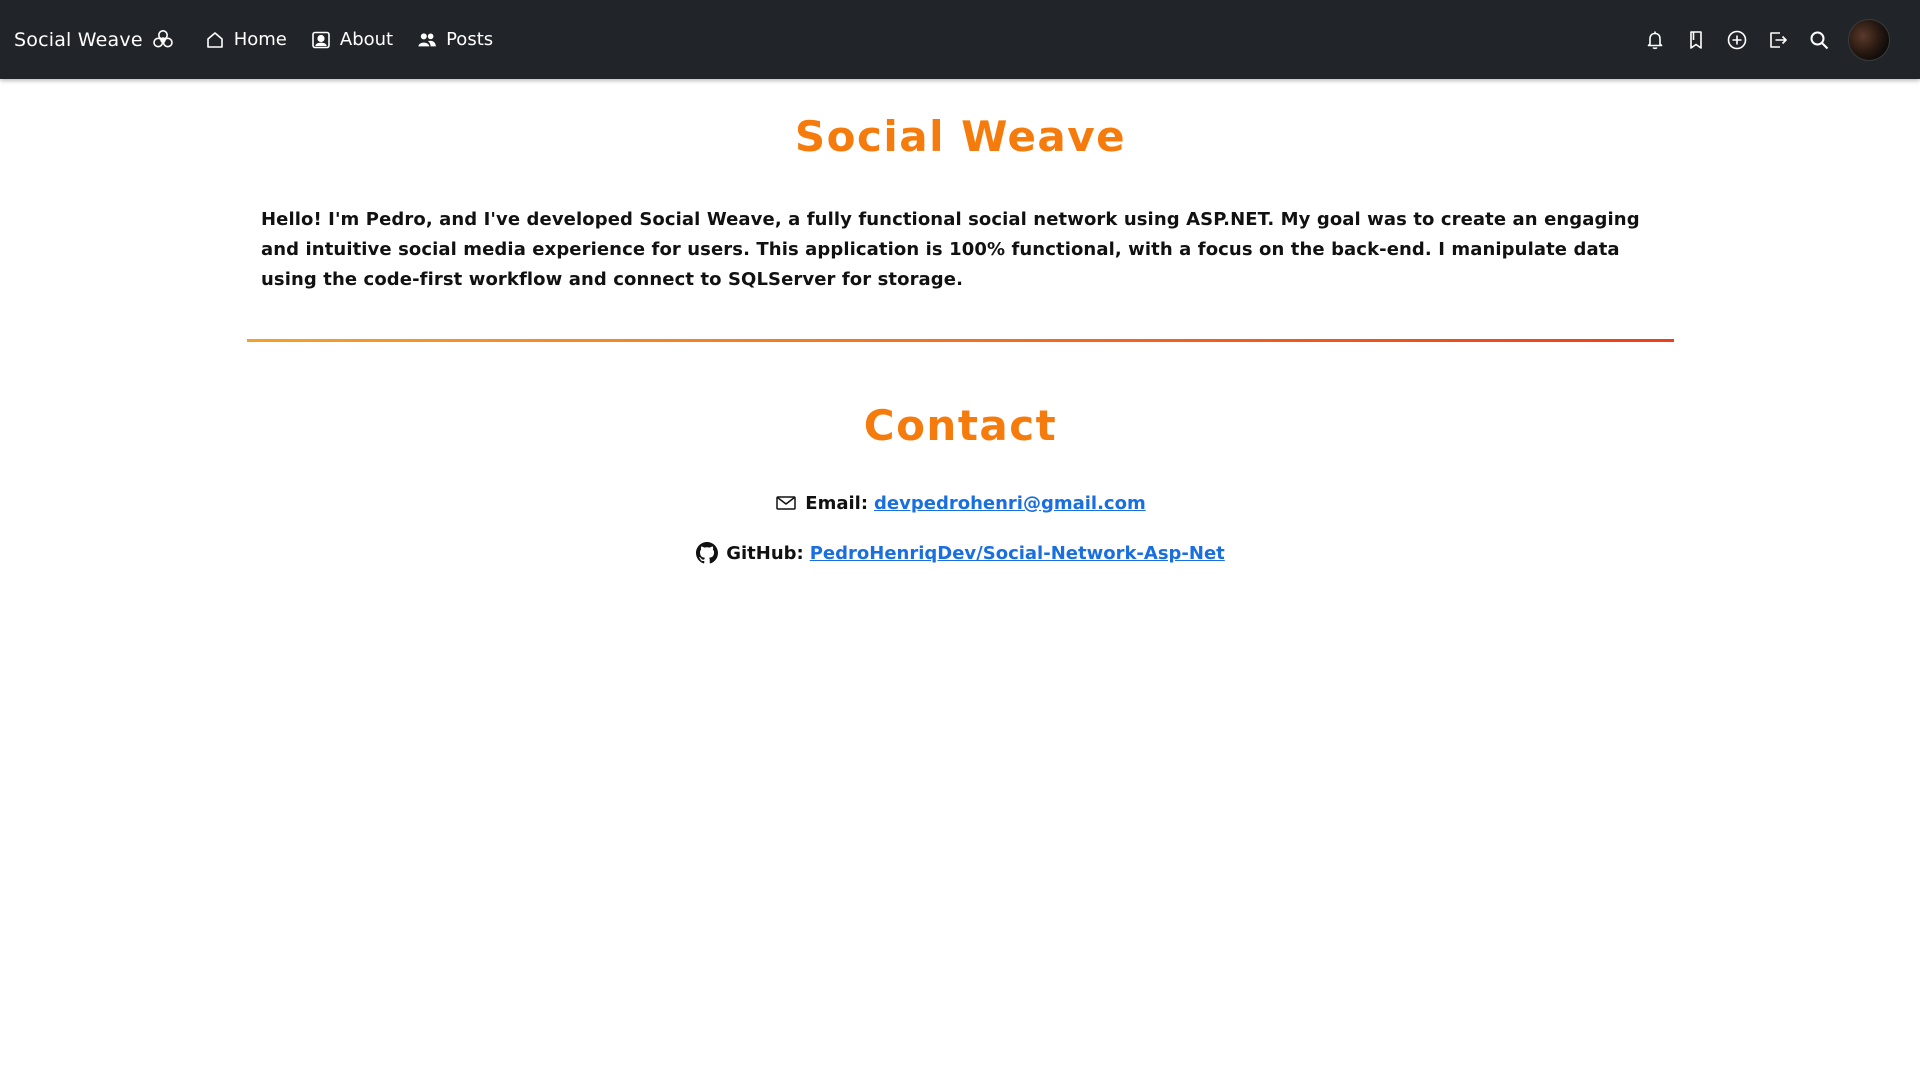 The image size is (1920, 1080). Describe the element at coordinates (163, 40) in the screenshot. I see `flower-logo-icon` at that location.